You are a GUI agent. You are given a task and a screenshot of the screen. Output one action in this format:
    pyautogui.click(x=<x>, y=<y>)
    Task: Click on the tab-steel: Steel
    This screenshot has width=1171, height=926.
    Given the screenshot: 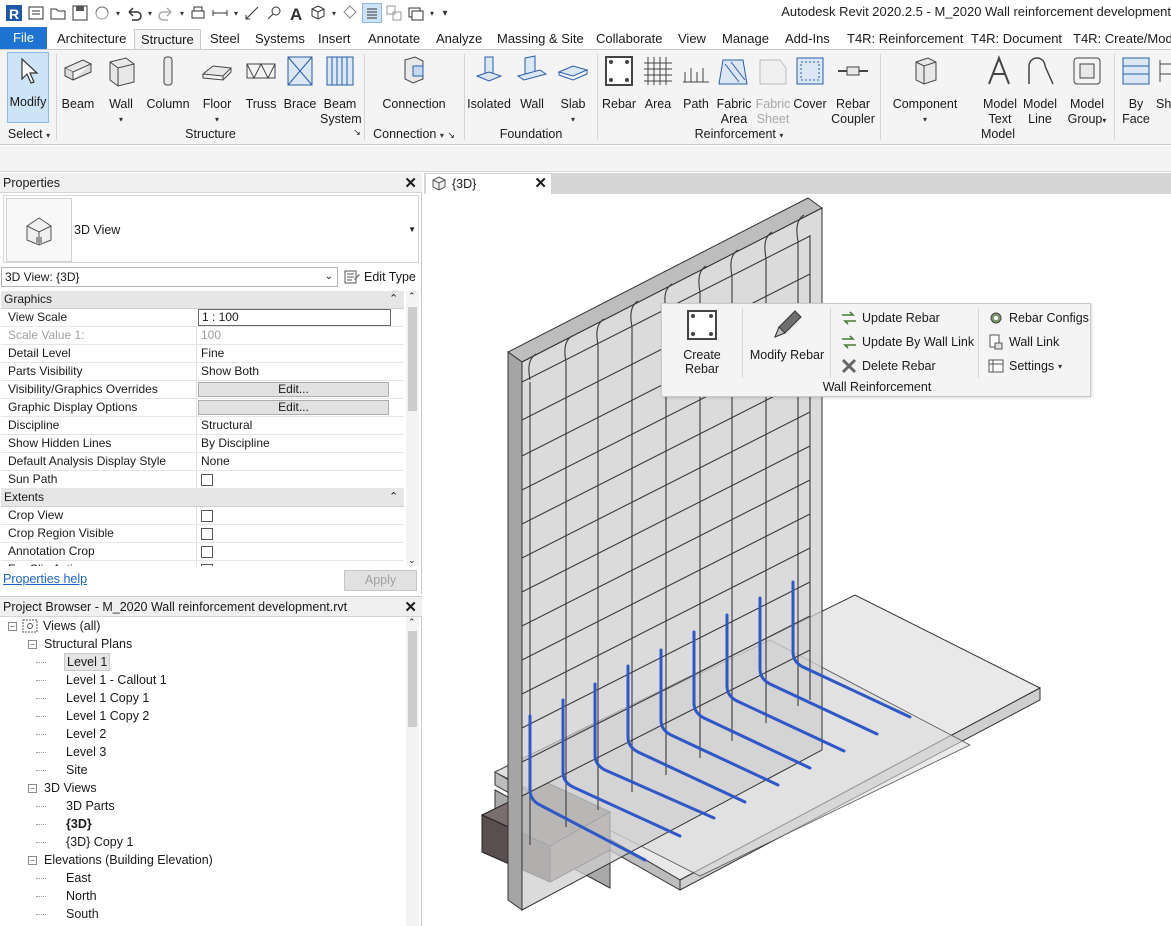 What is the action you would take?
    pyautogui.click(x=225, y=39)
    